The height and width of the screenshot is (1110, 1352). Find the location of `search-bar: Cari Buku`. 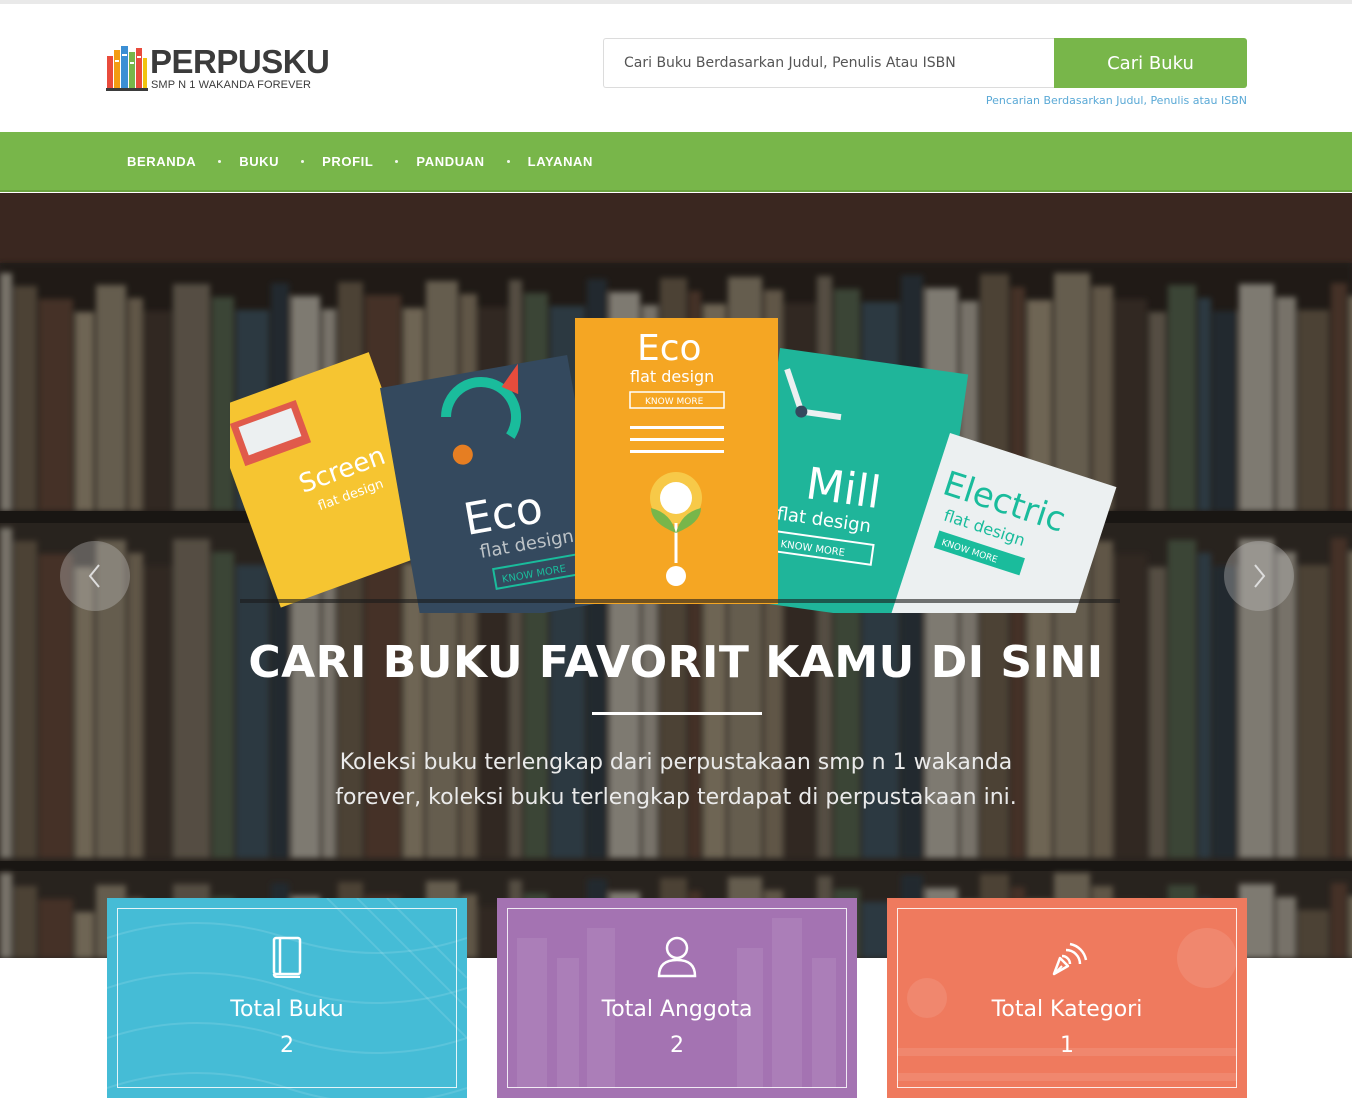

search-bar: Cari Buku is located at coordinates (925, 63).